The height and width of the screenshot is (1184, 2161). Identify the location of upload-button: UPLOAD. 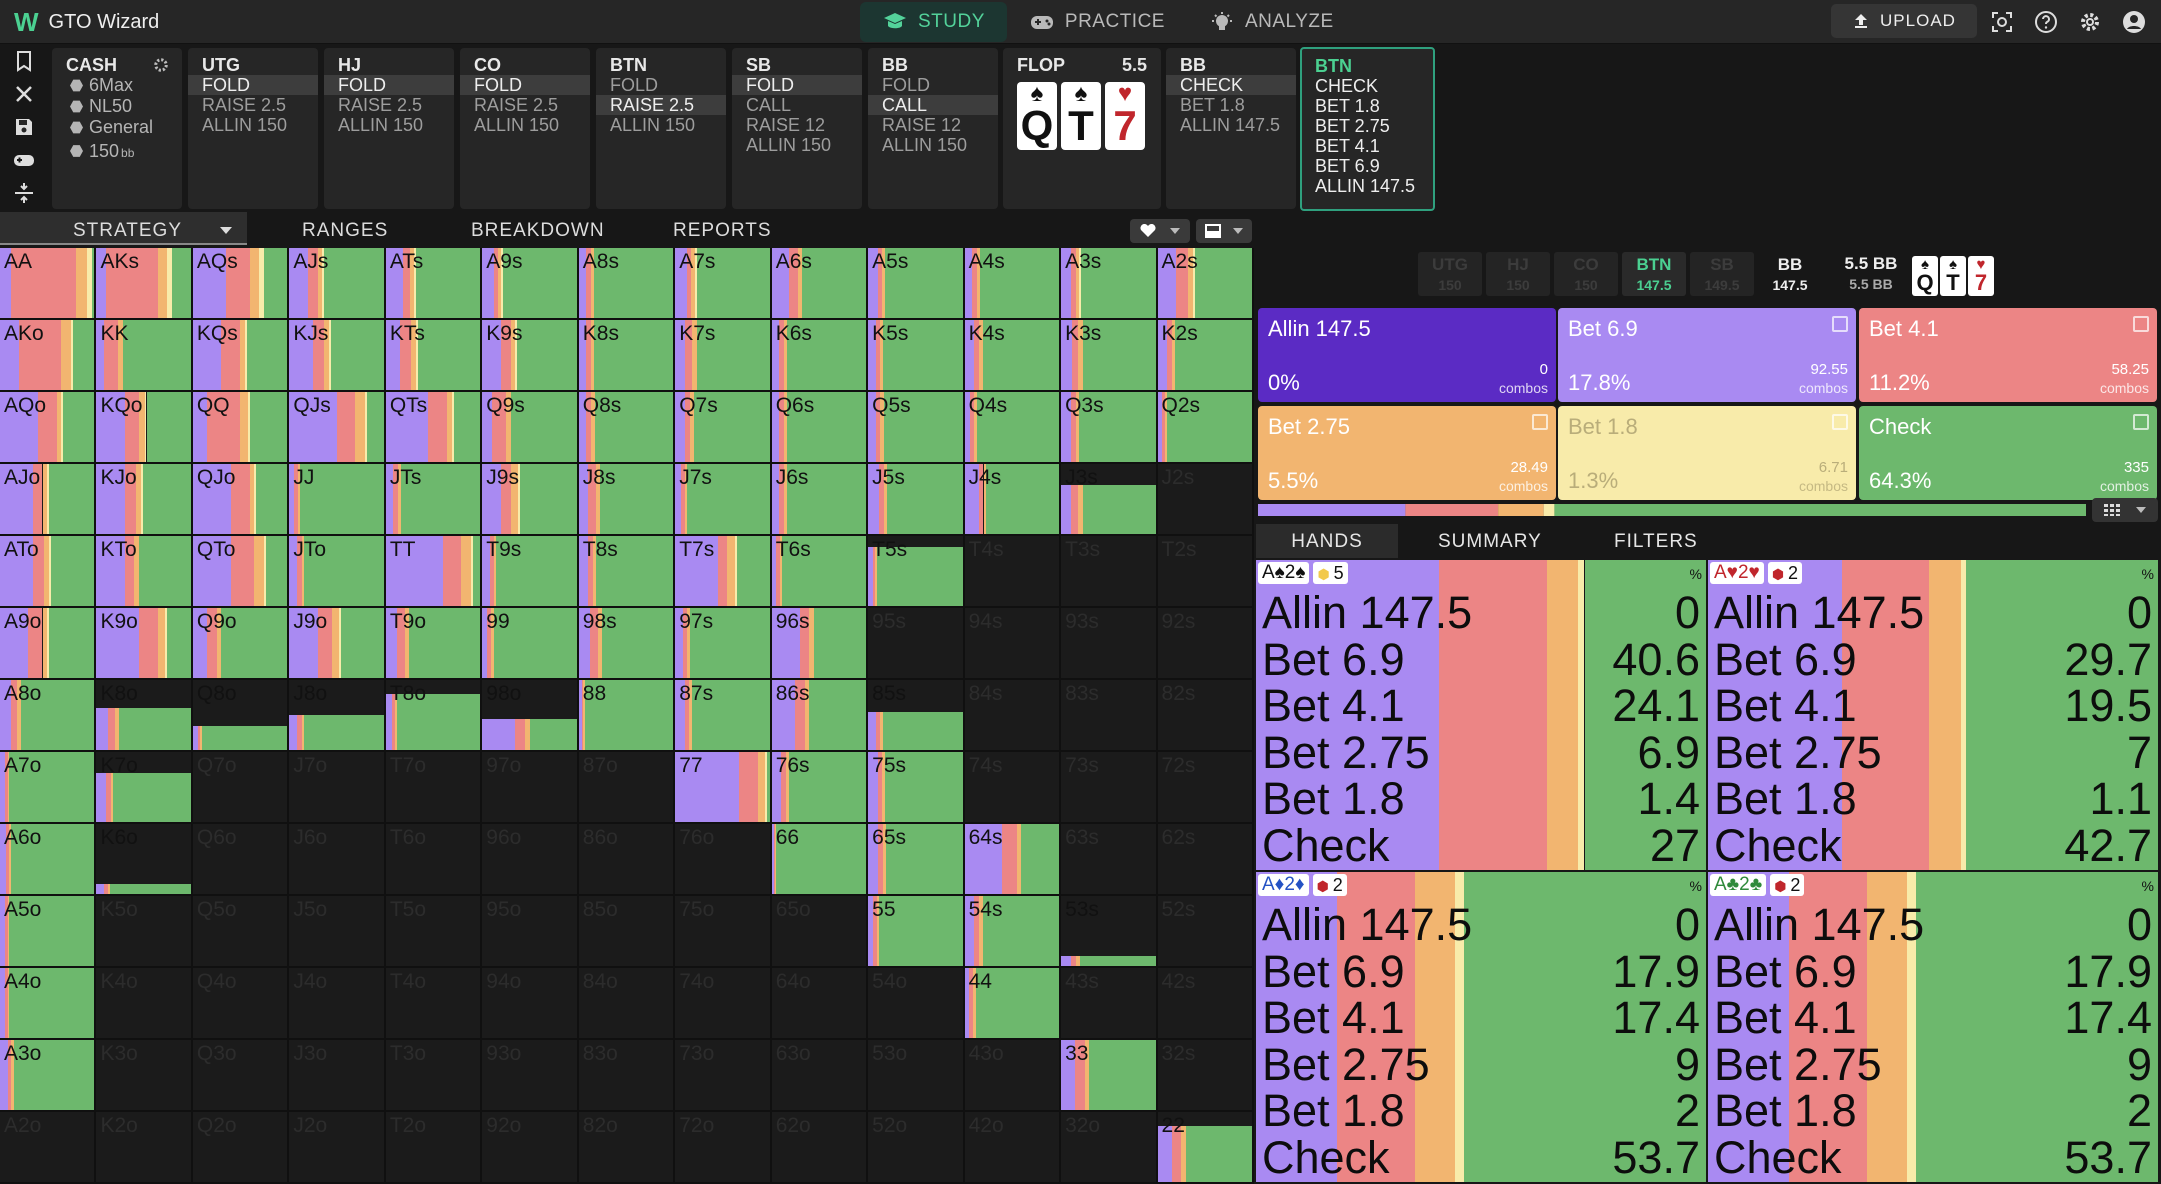
(1904, 21).